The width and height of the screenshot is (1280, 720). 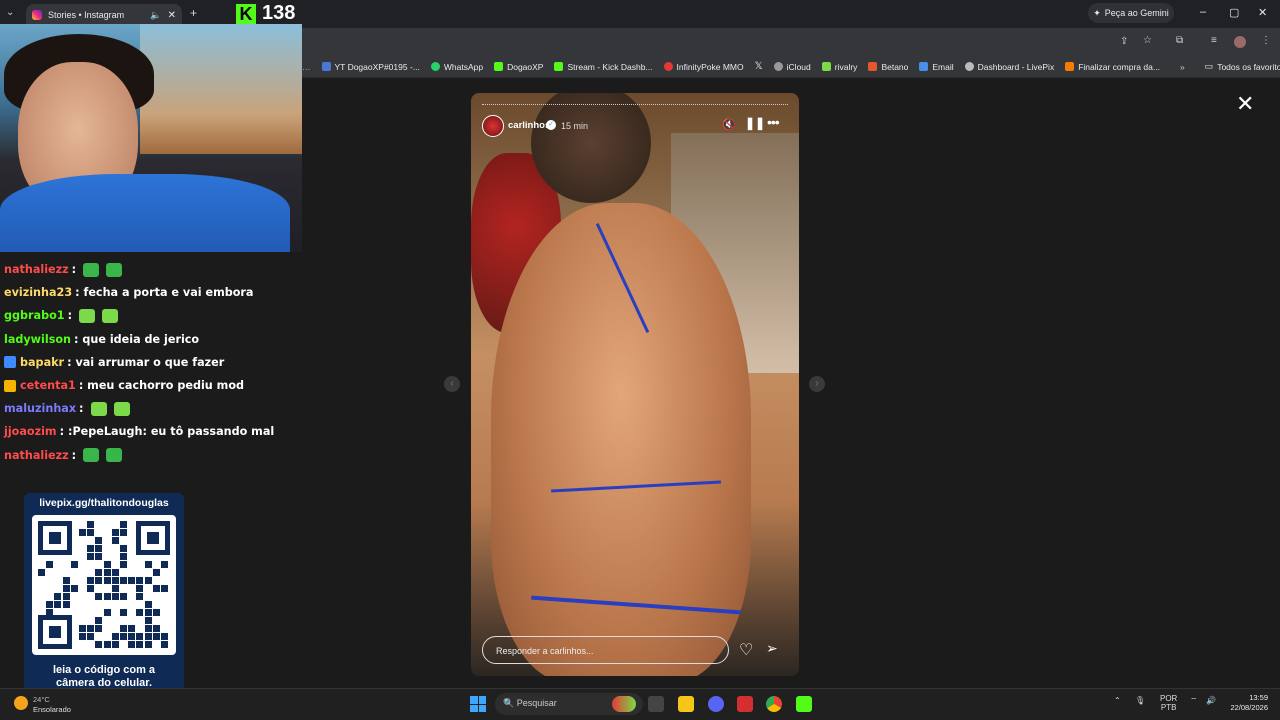 I want to click on install-app-icon: ⇪, so click(x=1124, y=41).